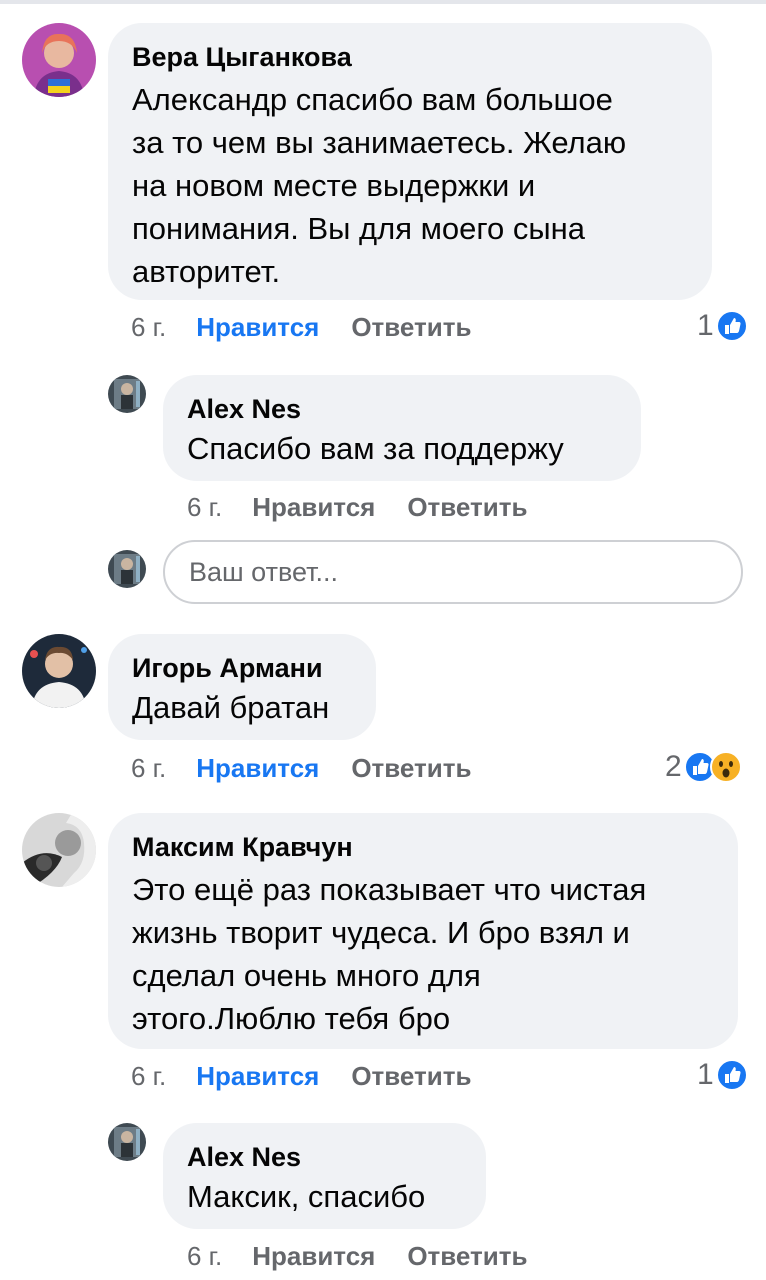 This screenshot has width=766, height=1280. Describe the element at coordinates (372, 99) in the screenshot. I see `comment-text-line: Александр спасибо вам большое` at that location.